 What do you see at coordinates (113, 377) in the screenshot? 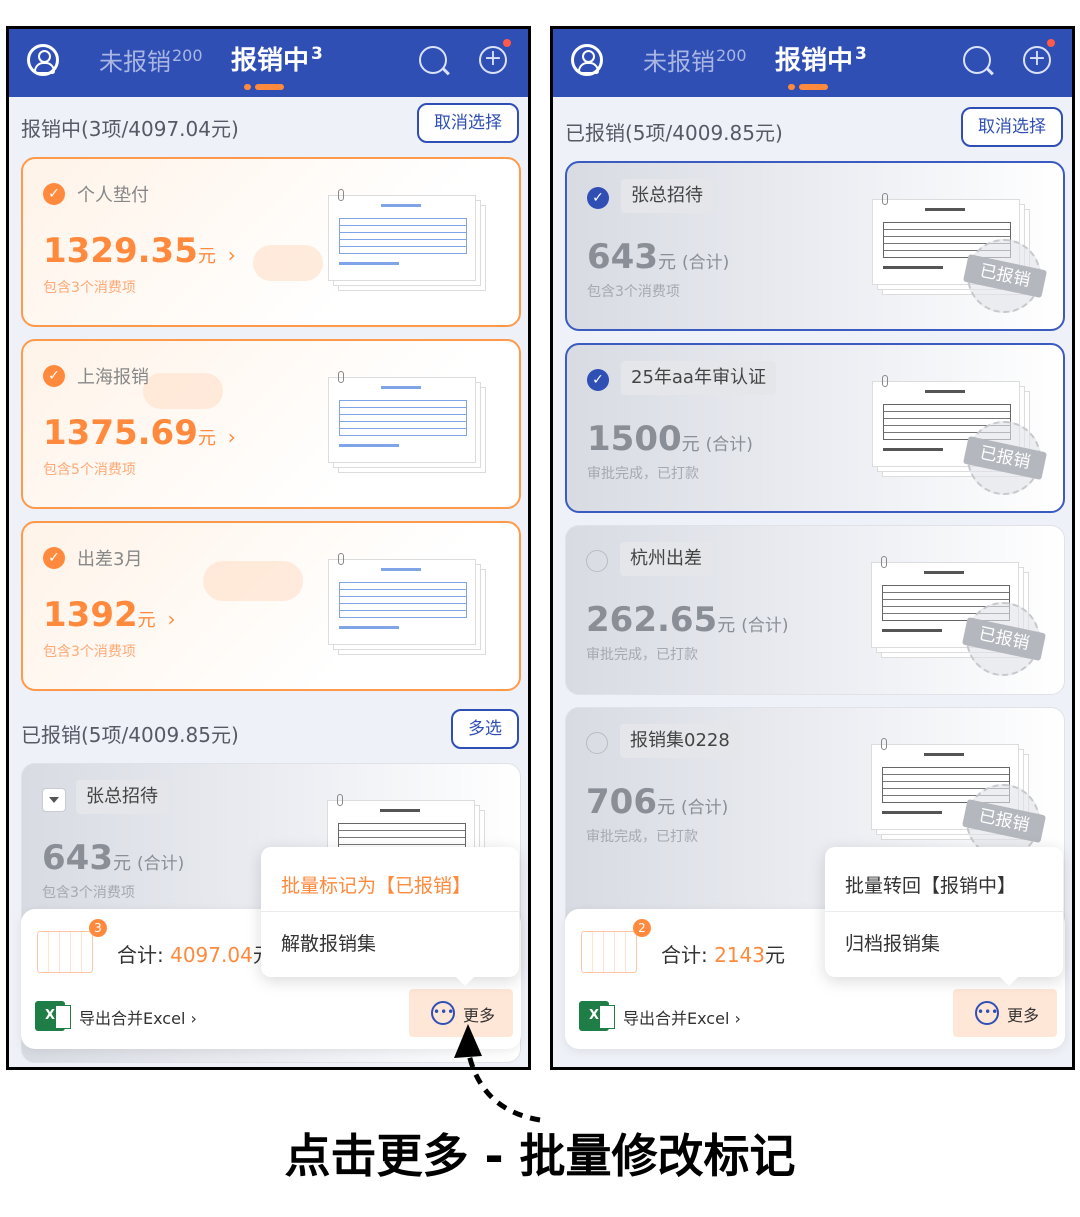
I see `card-title: 上海报销` at bounding box center [113, 377].